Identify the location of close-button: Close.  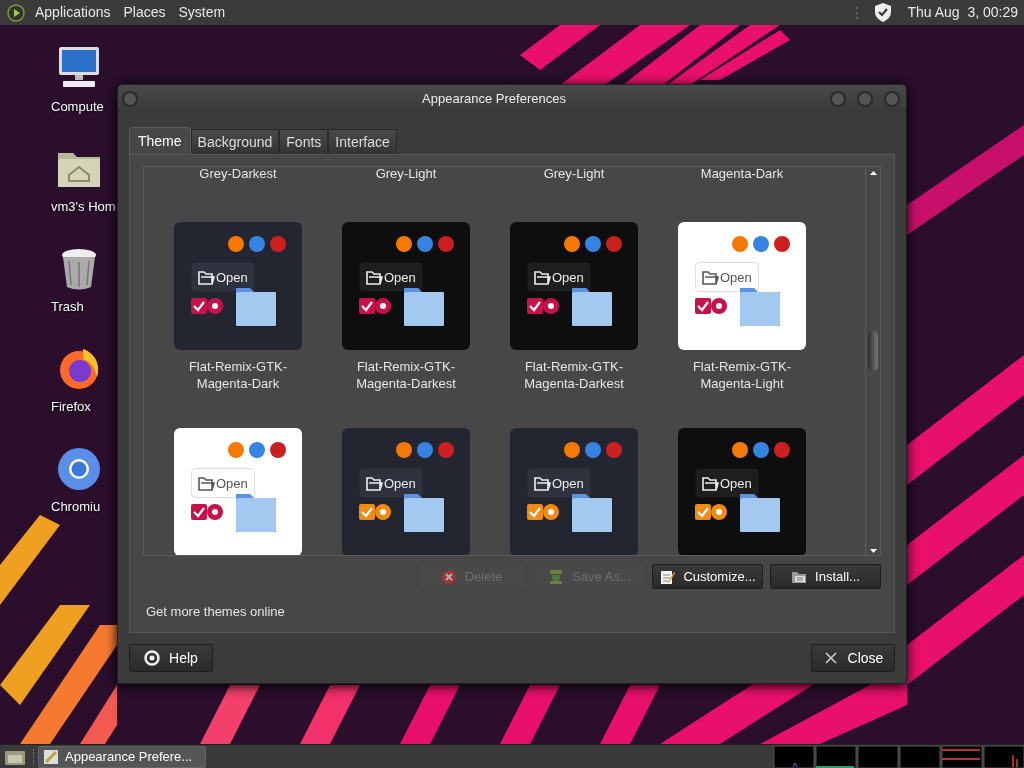
(853, 658).